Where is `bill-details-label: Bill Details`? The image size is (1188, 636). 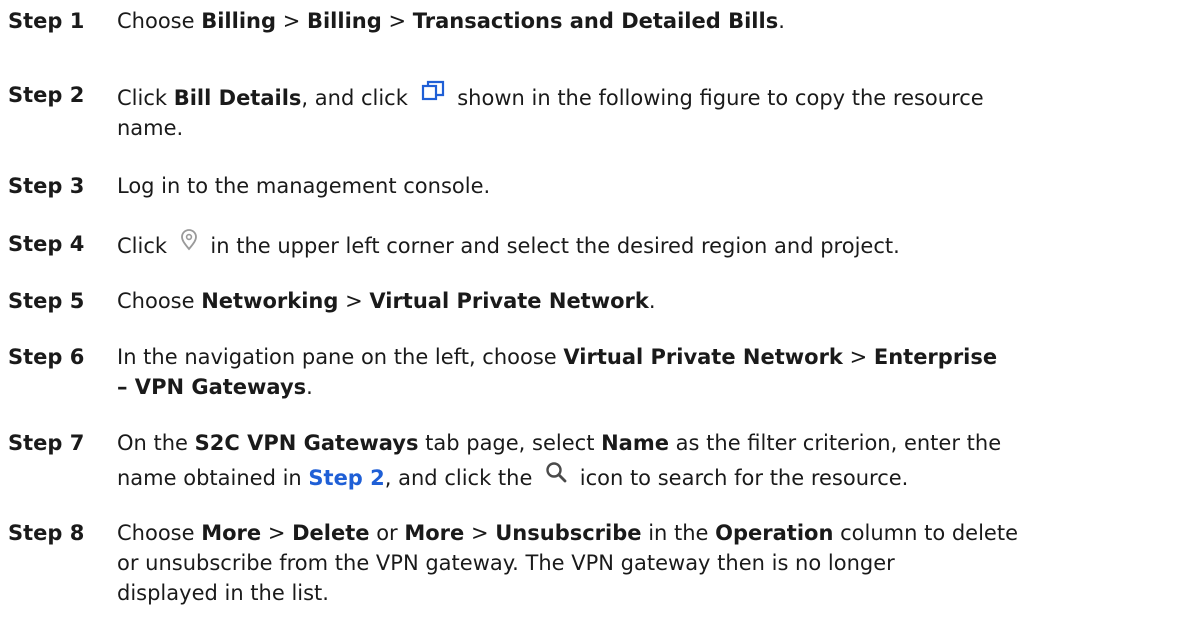 bill-details-label: Bill Details is located at coordinates (237, 98).